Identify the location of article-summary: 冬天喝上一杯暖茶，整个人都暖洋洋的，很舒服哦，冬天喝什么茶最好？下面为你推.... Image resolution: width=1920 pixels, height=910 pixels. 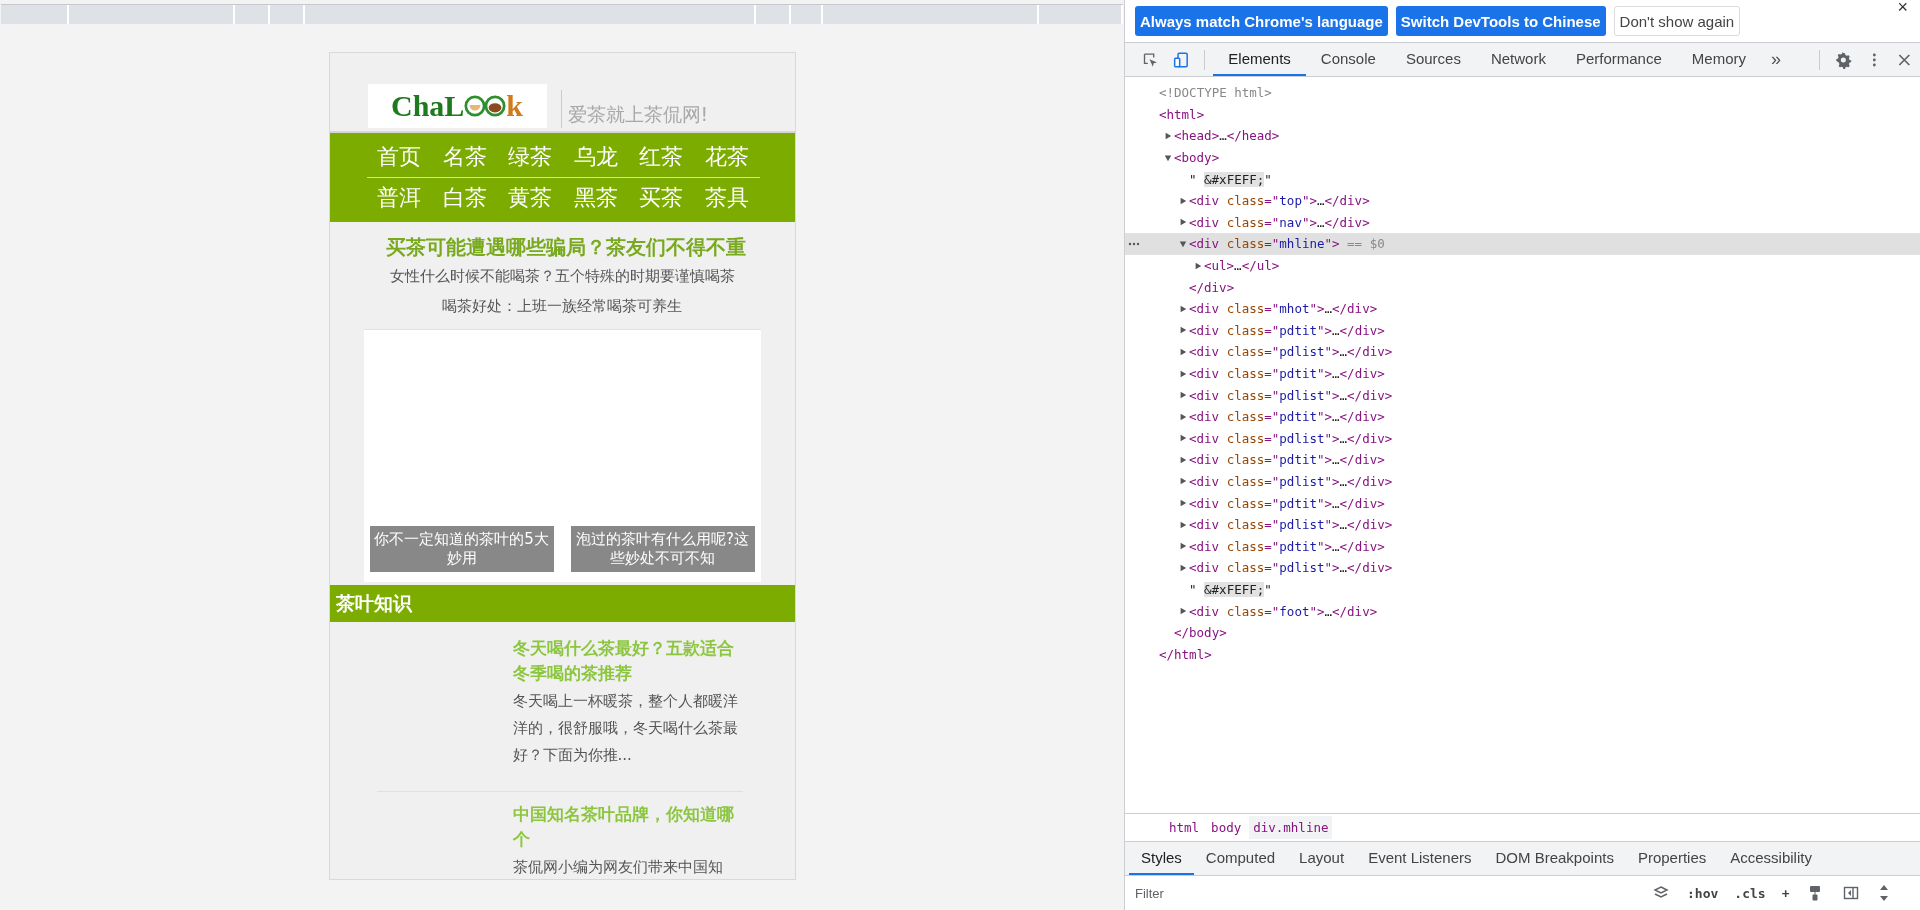
(625, 728).